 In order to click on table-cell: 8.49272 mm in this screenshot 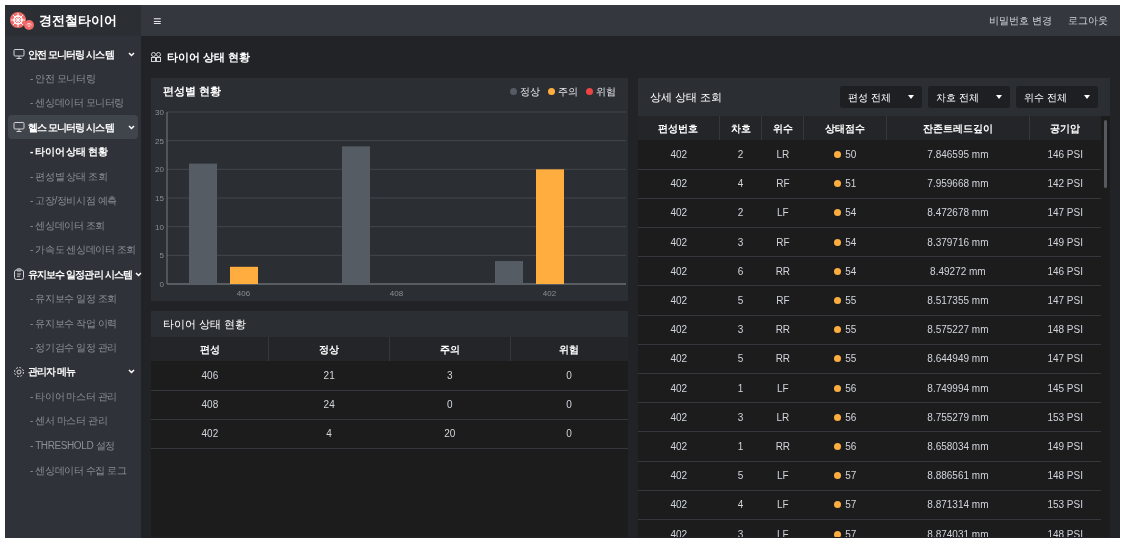, I will do `click(958, 271)`.